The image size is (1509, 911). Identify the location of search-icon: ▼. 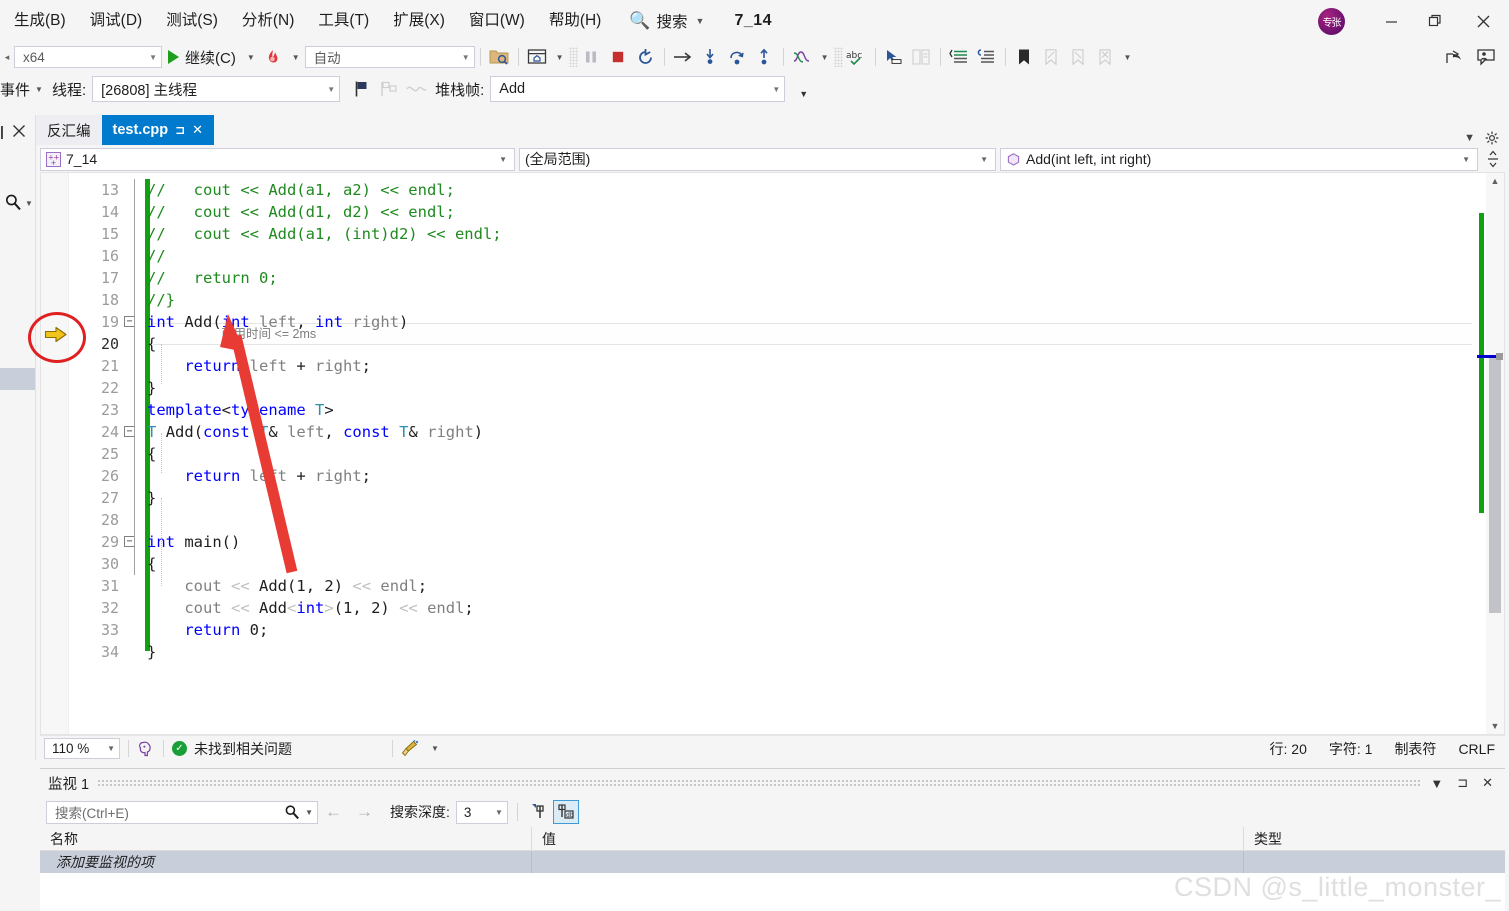
(18, 202).